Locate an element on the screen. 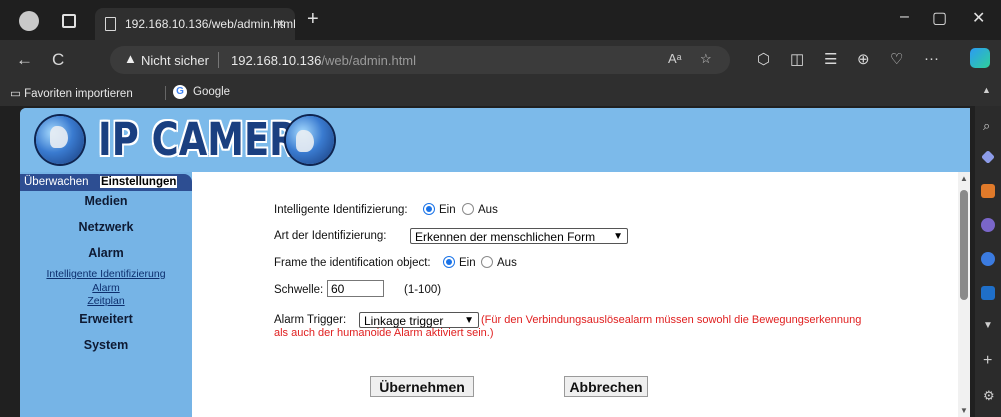  url-host: 192.168.10.136 is located at coordinates (276, 60).